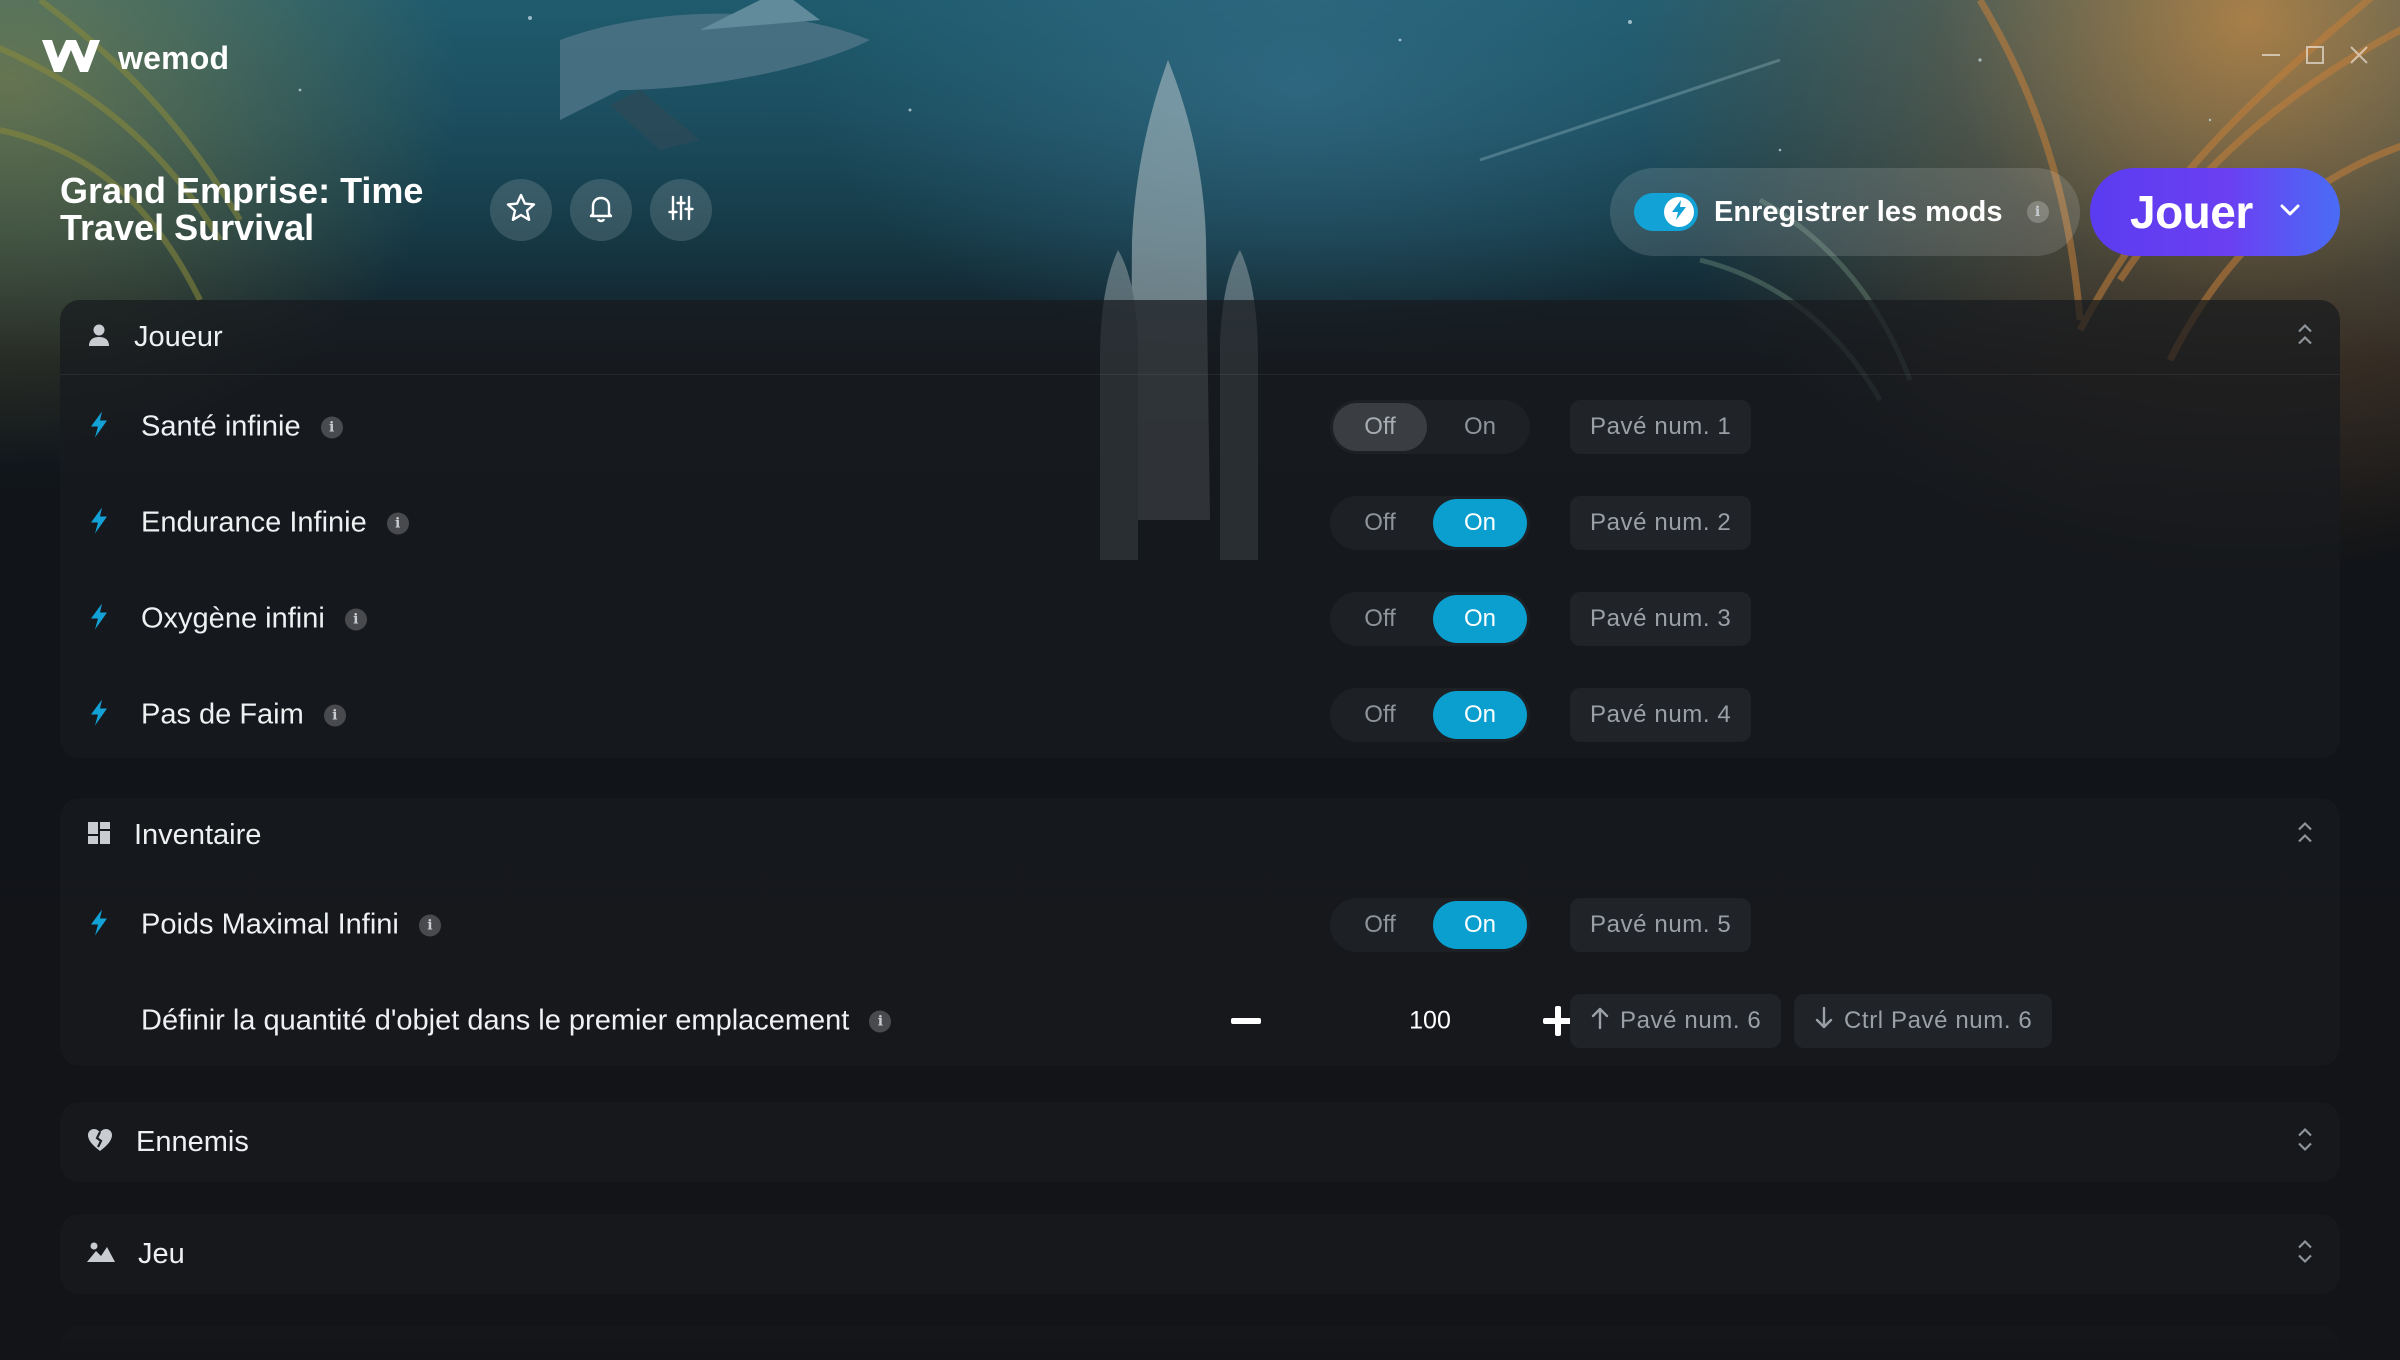  Describe the element at coordinates (270, 924) in the screenshot. I see `mod-label: Poids Maximal Infini` at that location.